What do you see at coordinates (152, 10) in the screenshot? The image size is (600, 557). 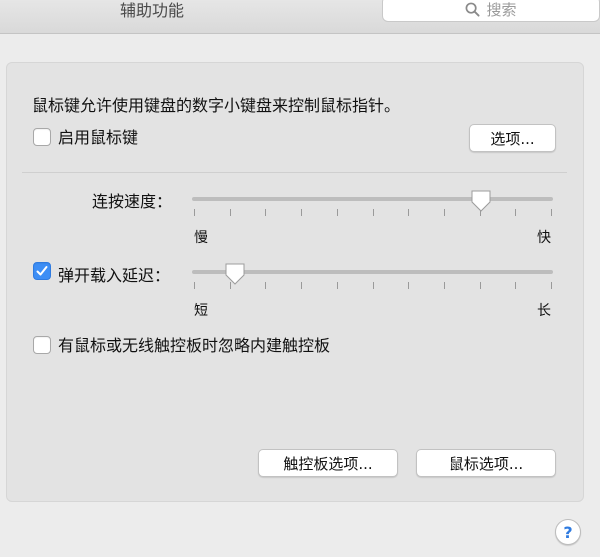 I see `window-title: 辅助功能` at bounding box center [152, 10].